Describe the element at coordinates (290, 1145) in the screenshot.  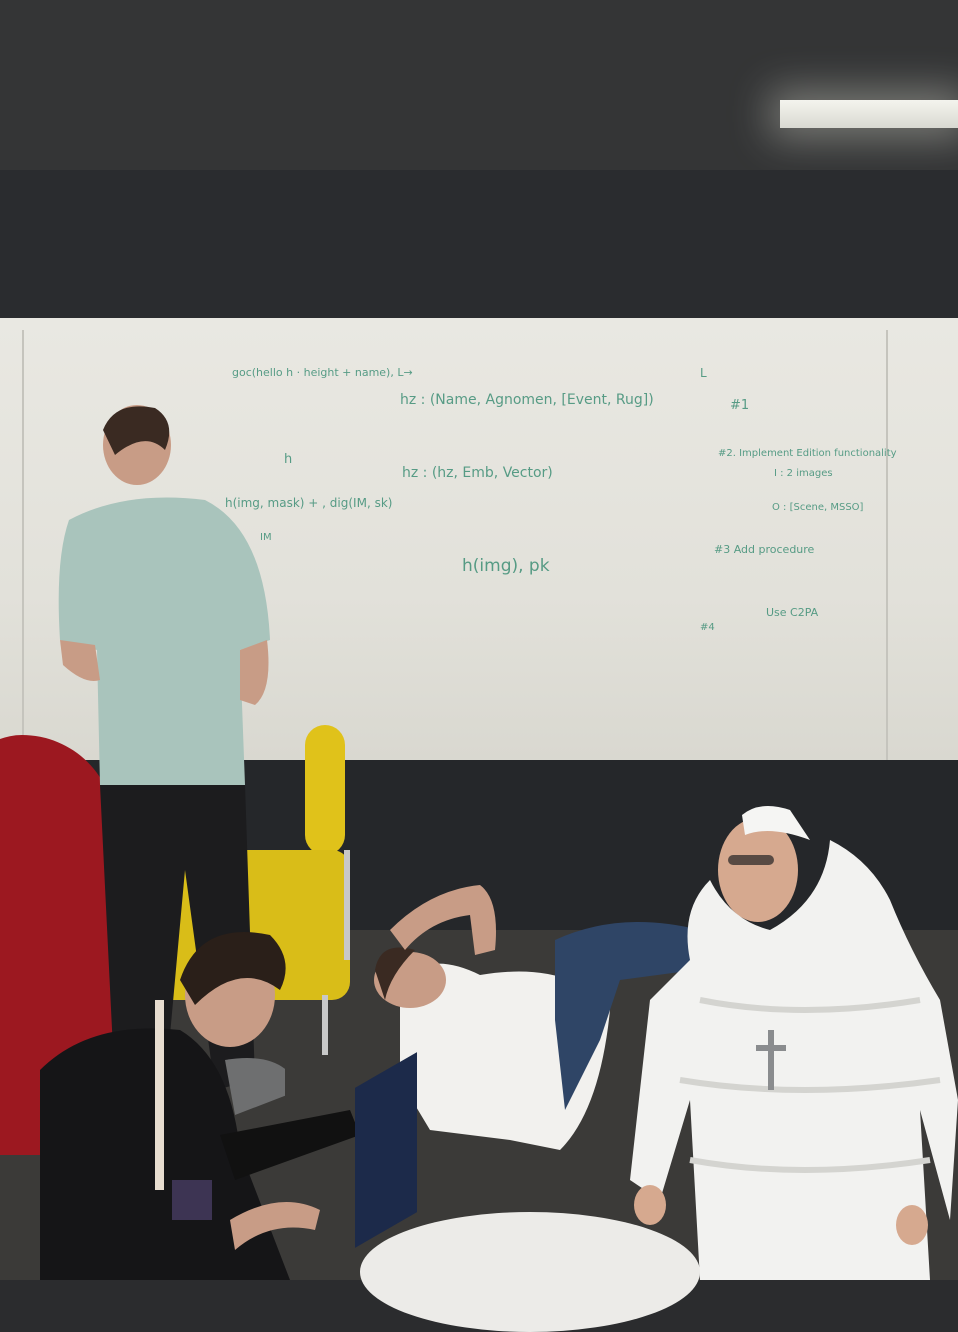
I see `laptop-keyboard` at that location.